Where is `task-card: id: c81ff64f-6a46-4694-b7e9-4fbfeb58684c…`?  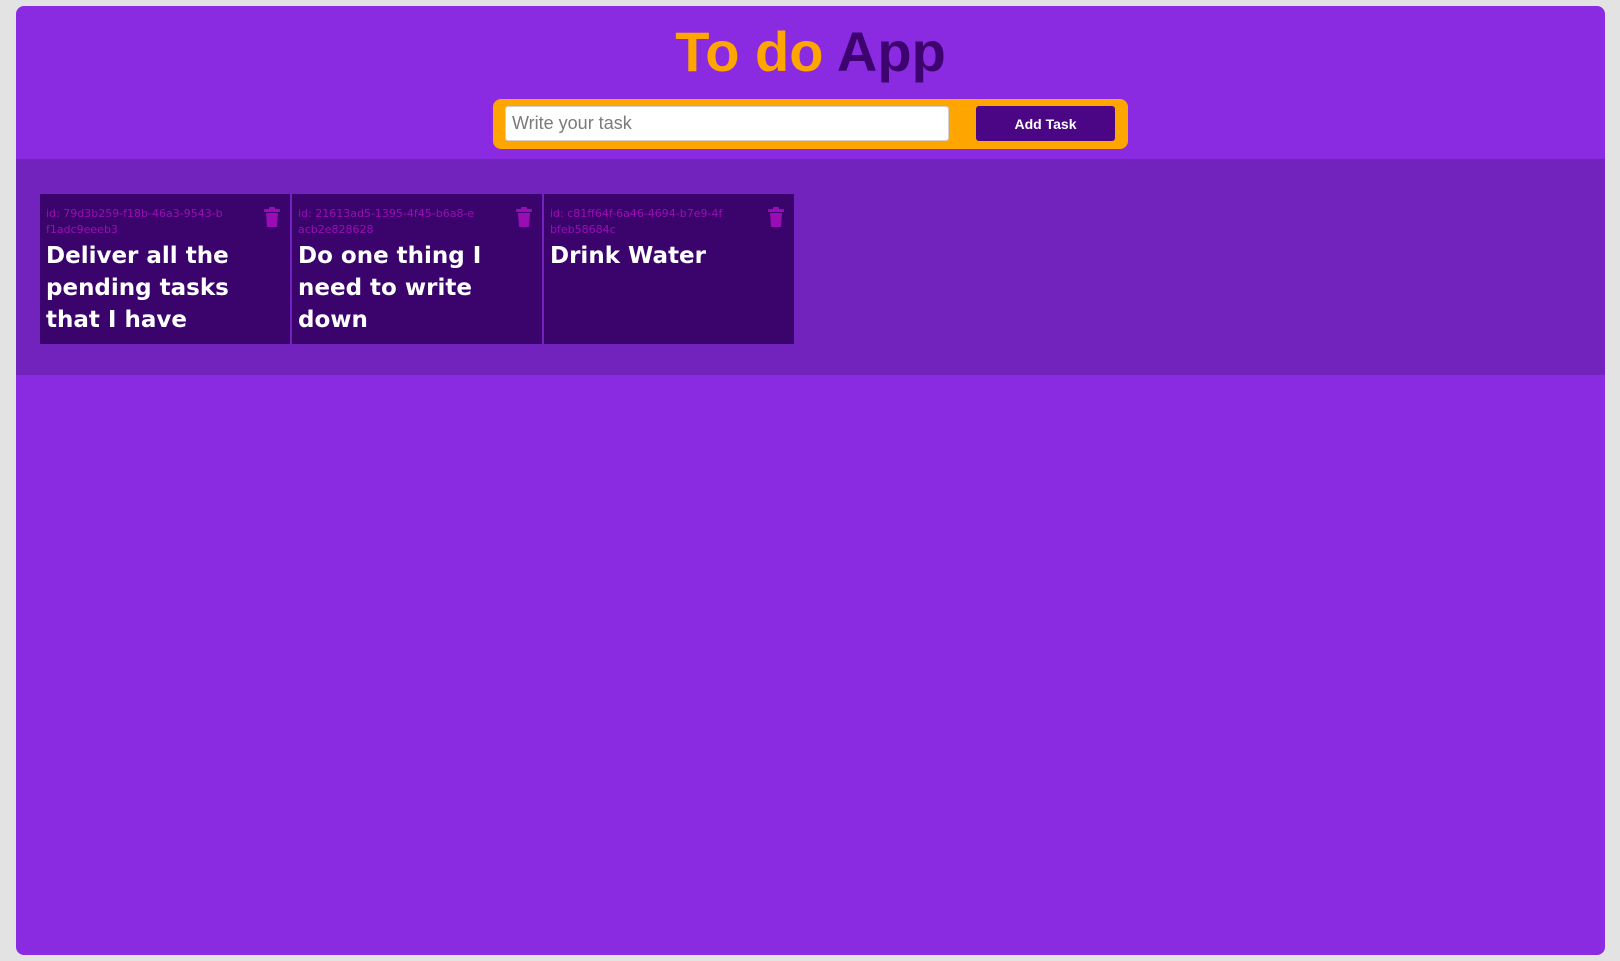
task-card: id: c81ff64f-6a46-4694-b7e9-4fbfeb58684c… is located at coordinates (669, 269).